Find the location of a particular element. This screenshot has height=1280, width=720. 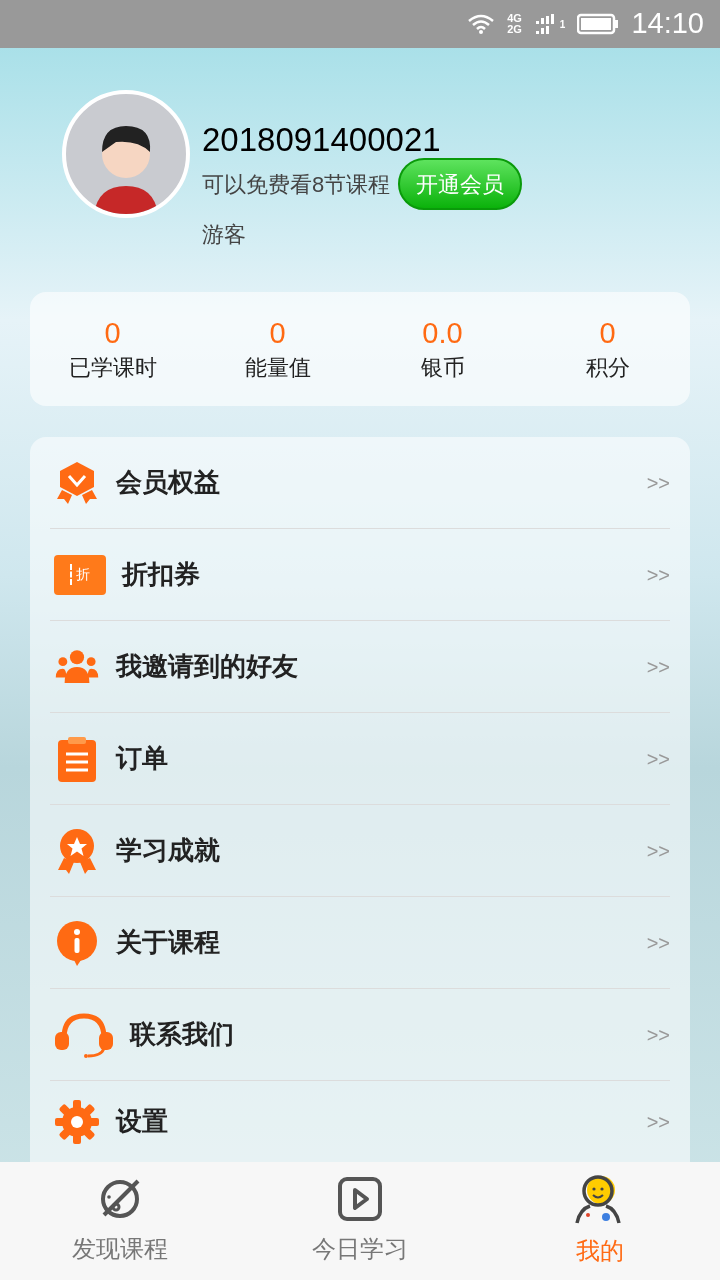

headset-icon is located at coordinates (84, 1034).